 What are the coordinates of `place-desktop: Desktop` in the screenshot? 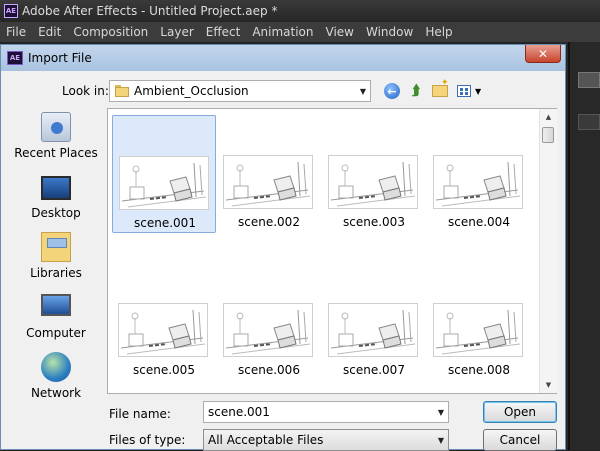 It's located at (56, 197).